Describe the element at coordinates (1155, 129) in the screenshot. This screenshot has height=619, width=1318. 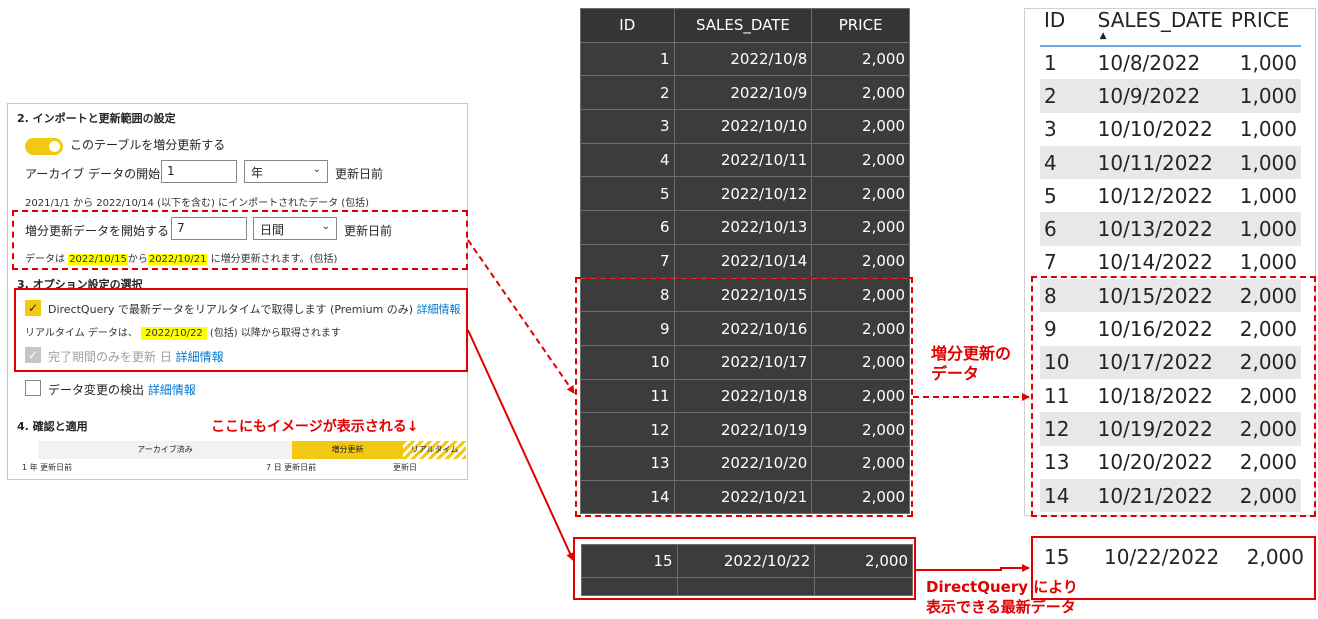
I see `cell-sales-date: 10/10/2022` at that location.